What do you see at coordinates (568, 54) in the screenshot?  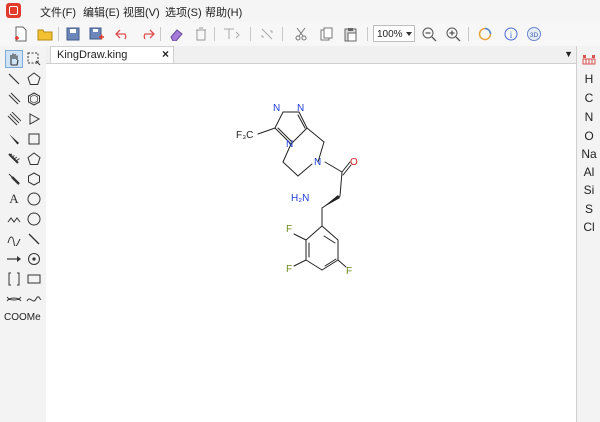 I see `tab-menu-icon: ▼` at bounding box center [568, 54].